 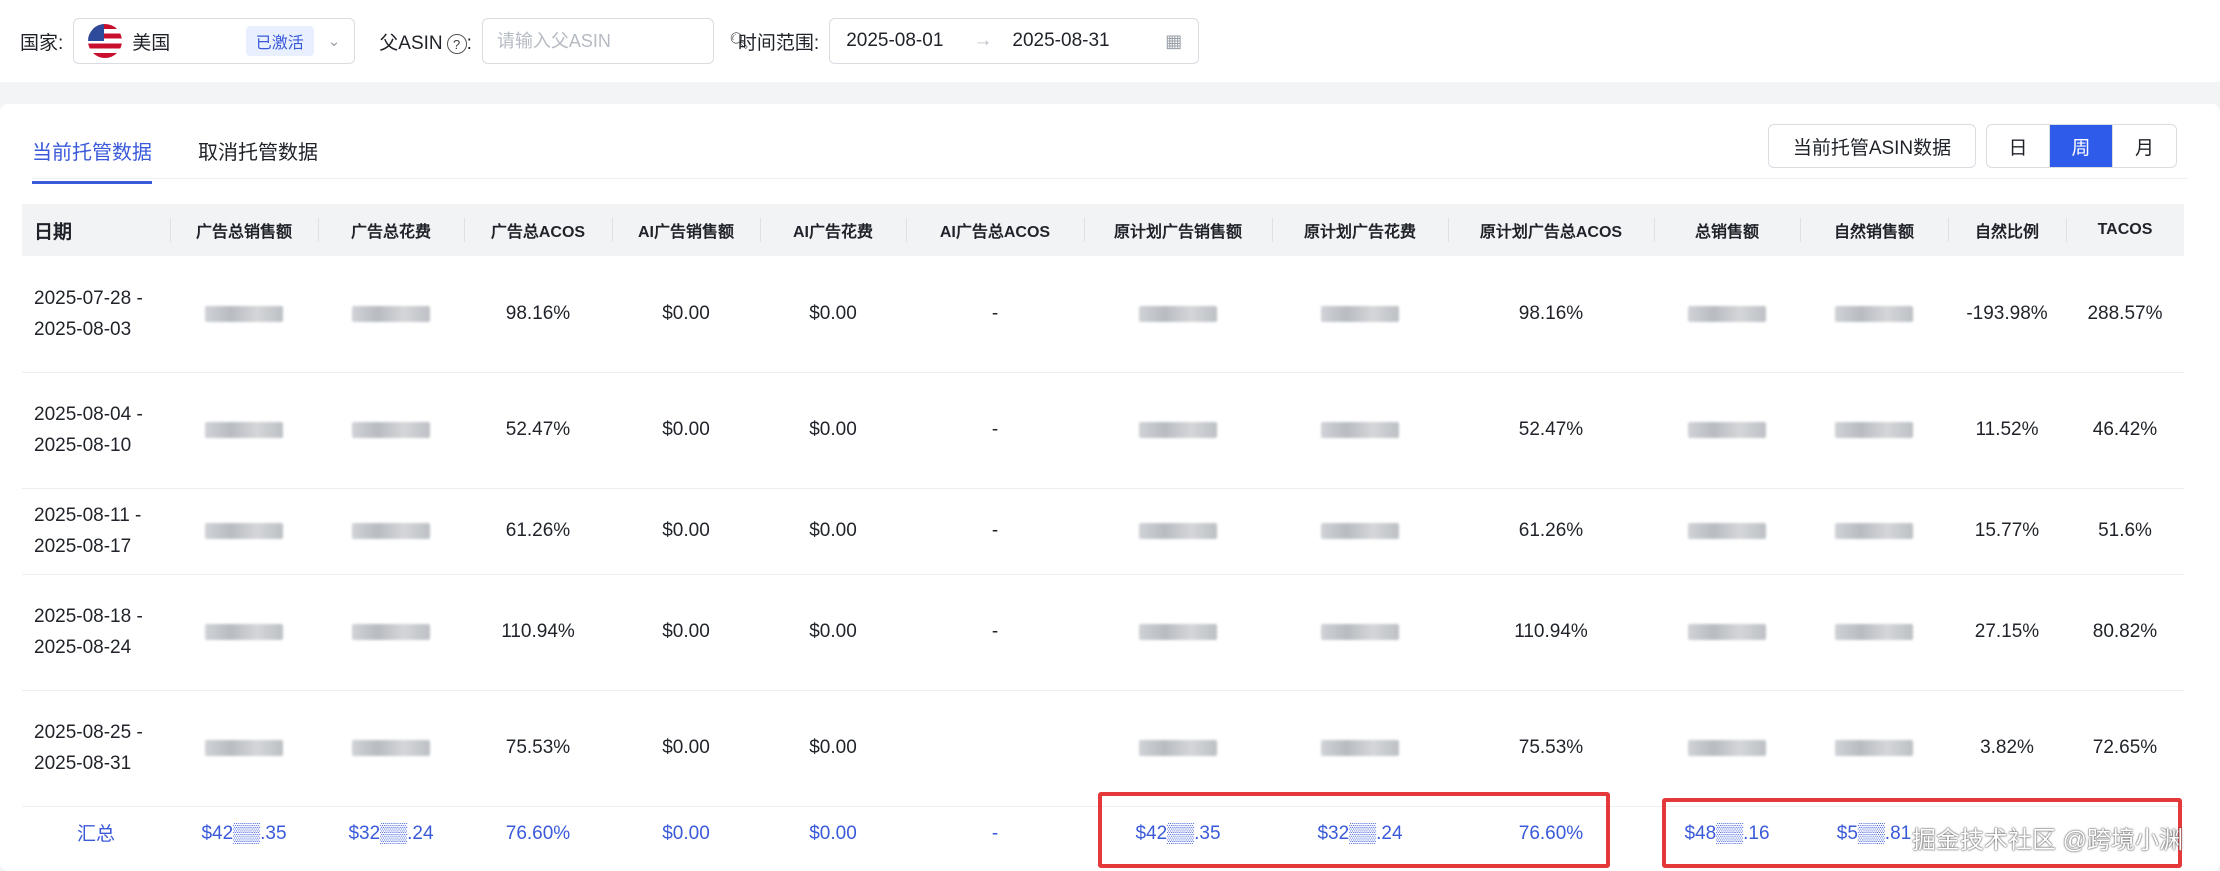 I want to click on total-ad-sales: $42▒▒.35, so click(x=244, y=834).